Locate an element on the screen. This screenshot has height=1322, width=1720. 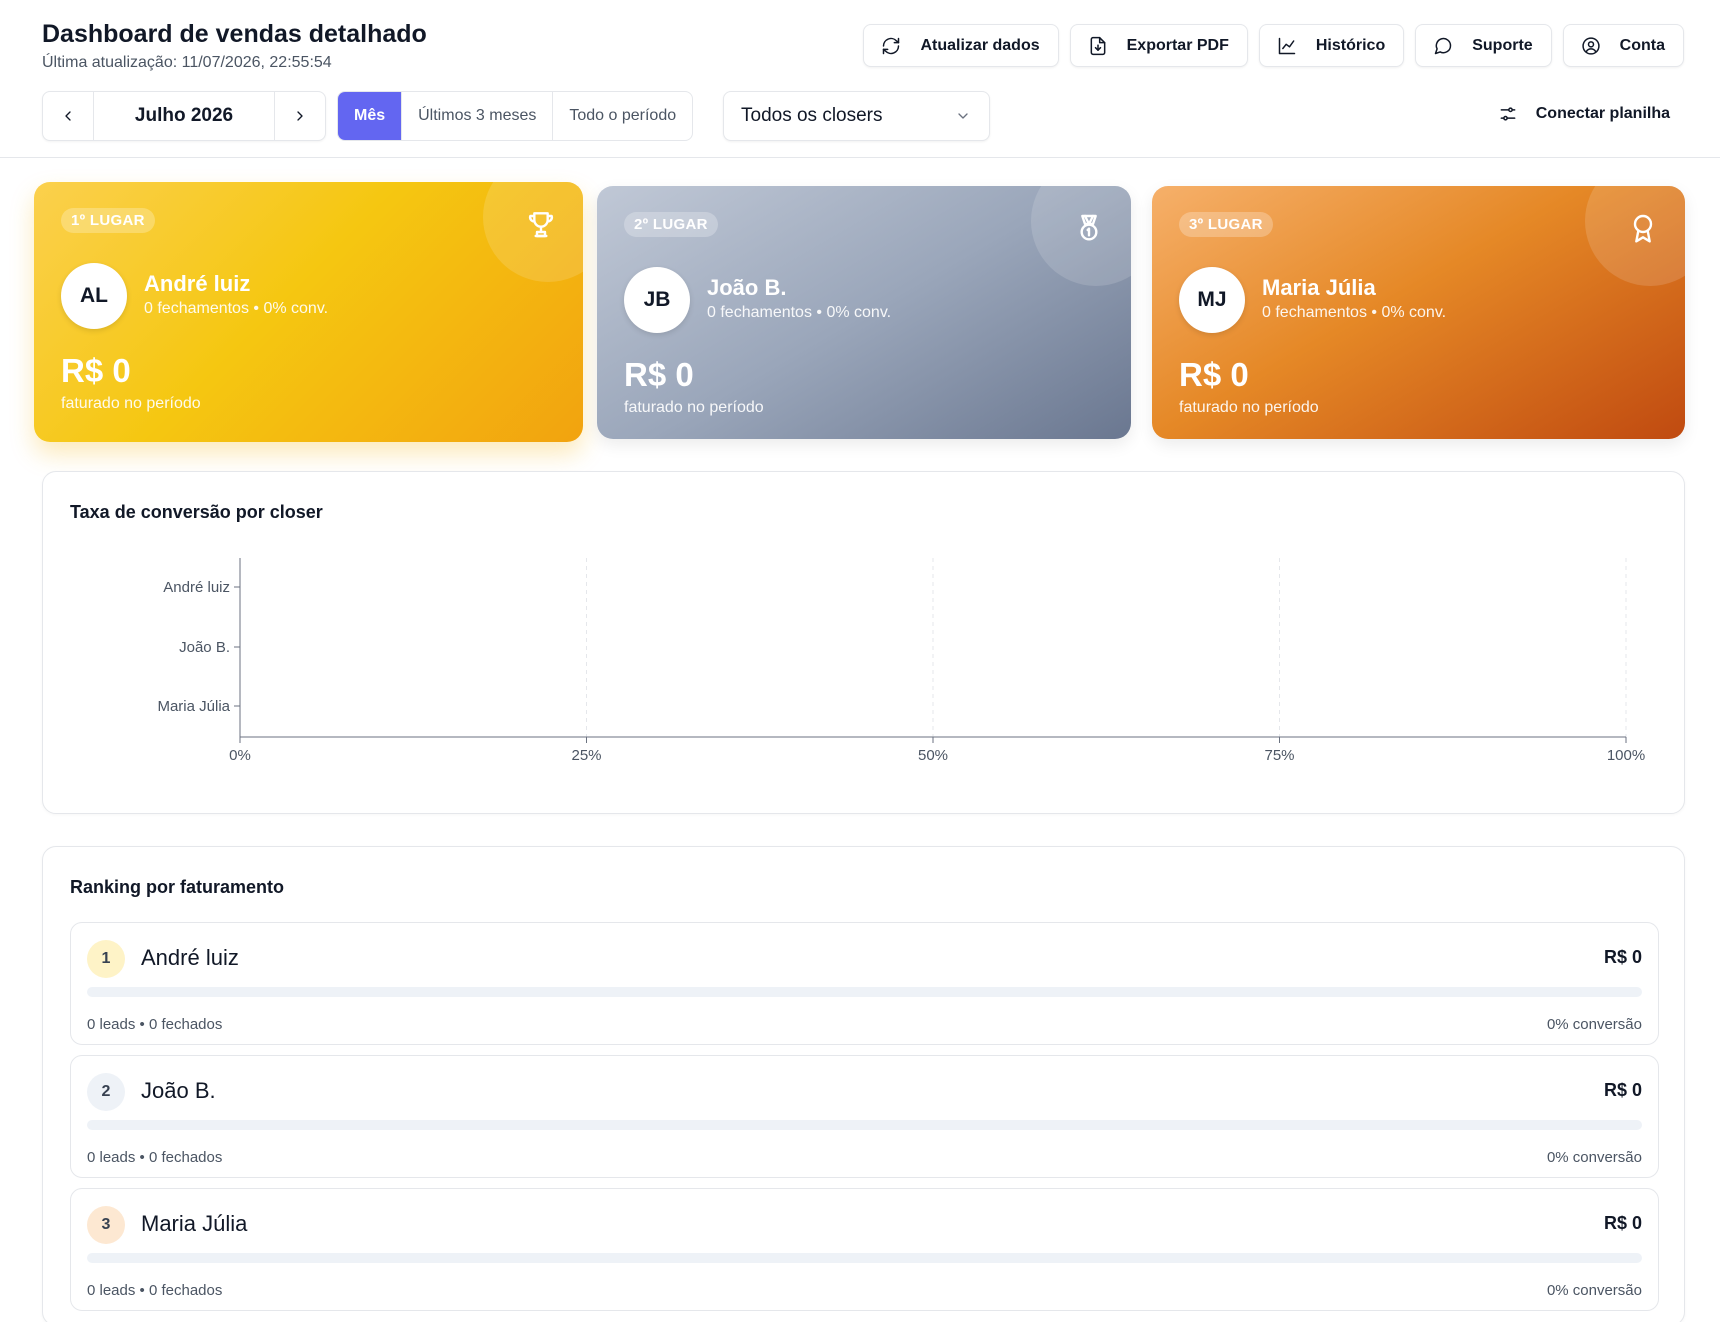
y-tick-label: João B. is located at coordinates (204, 647).